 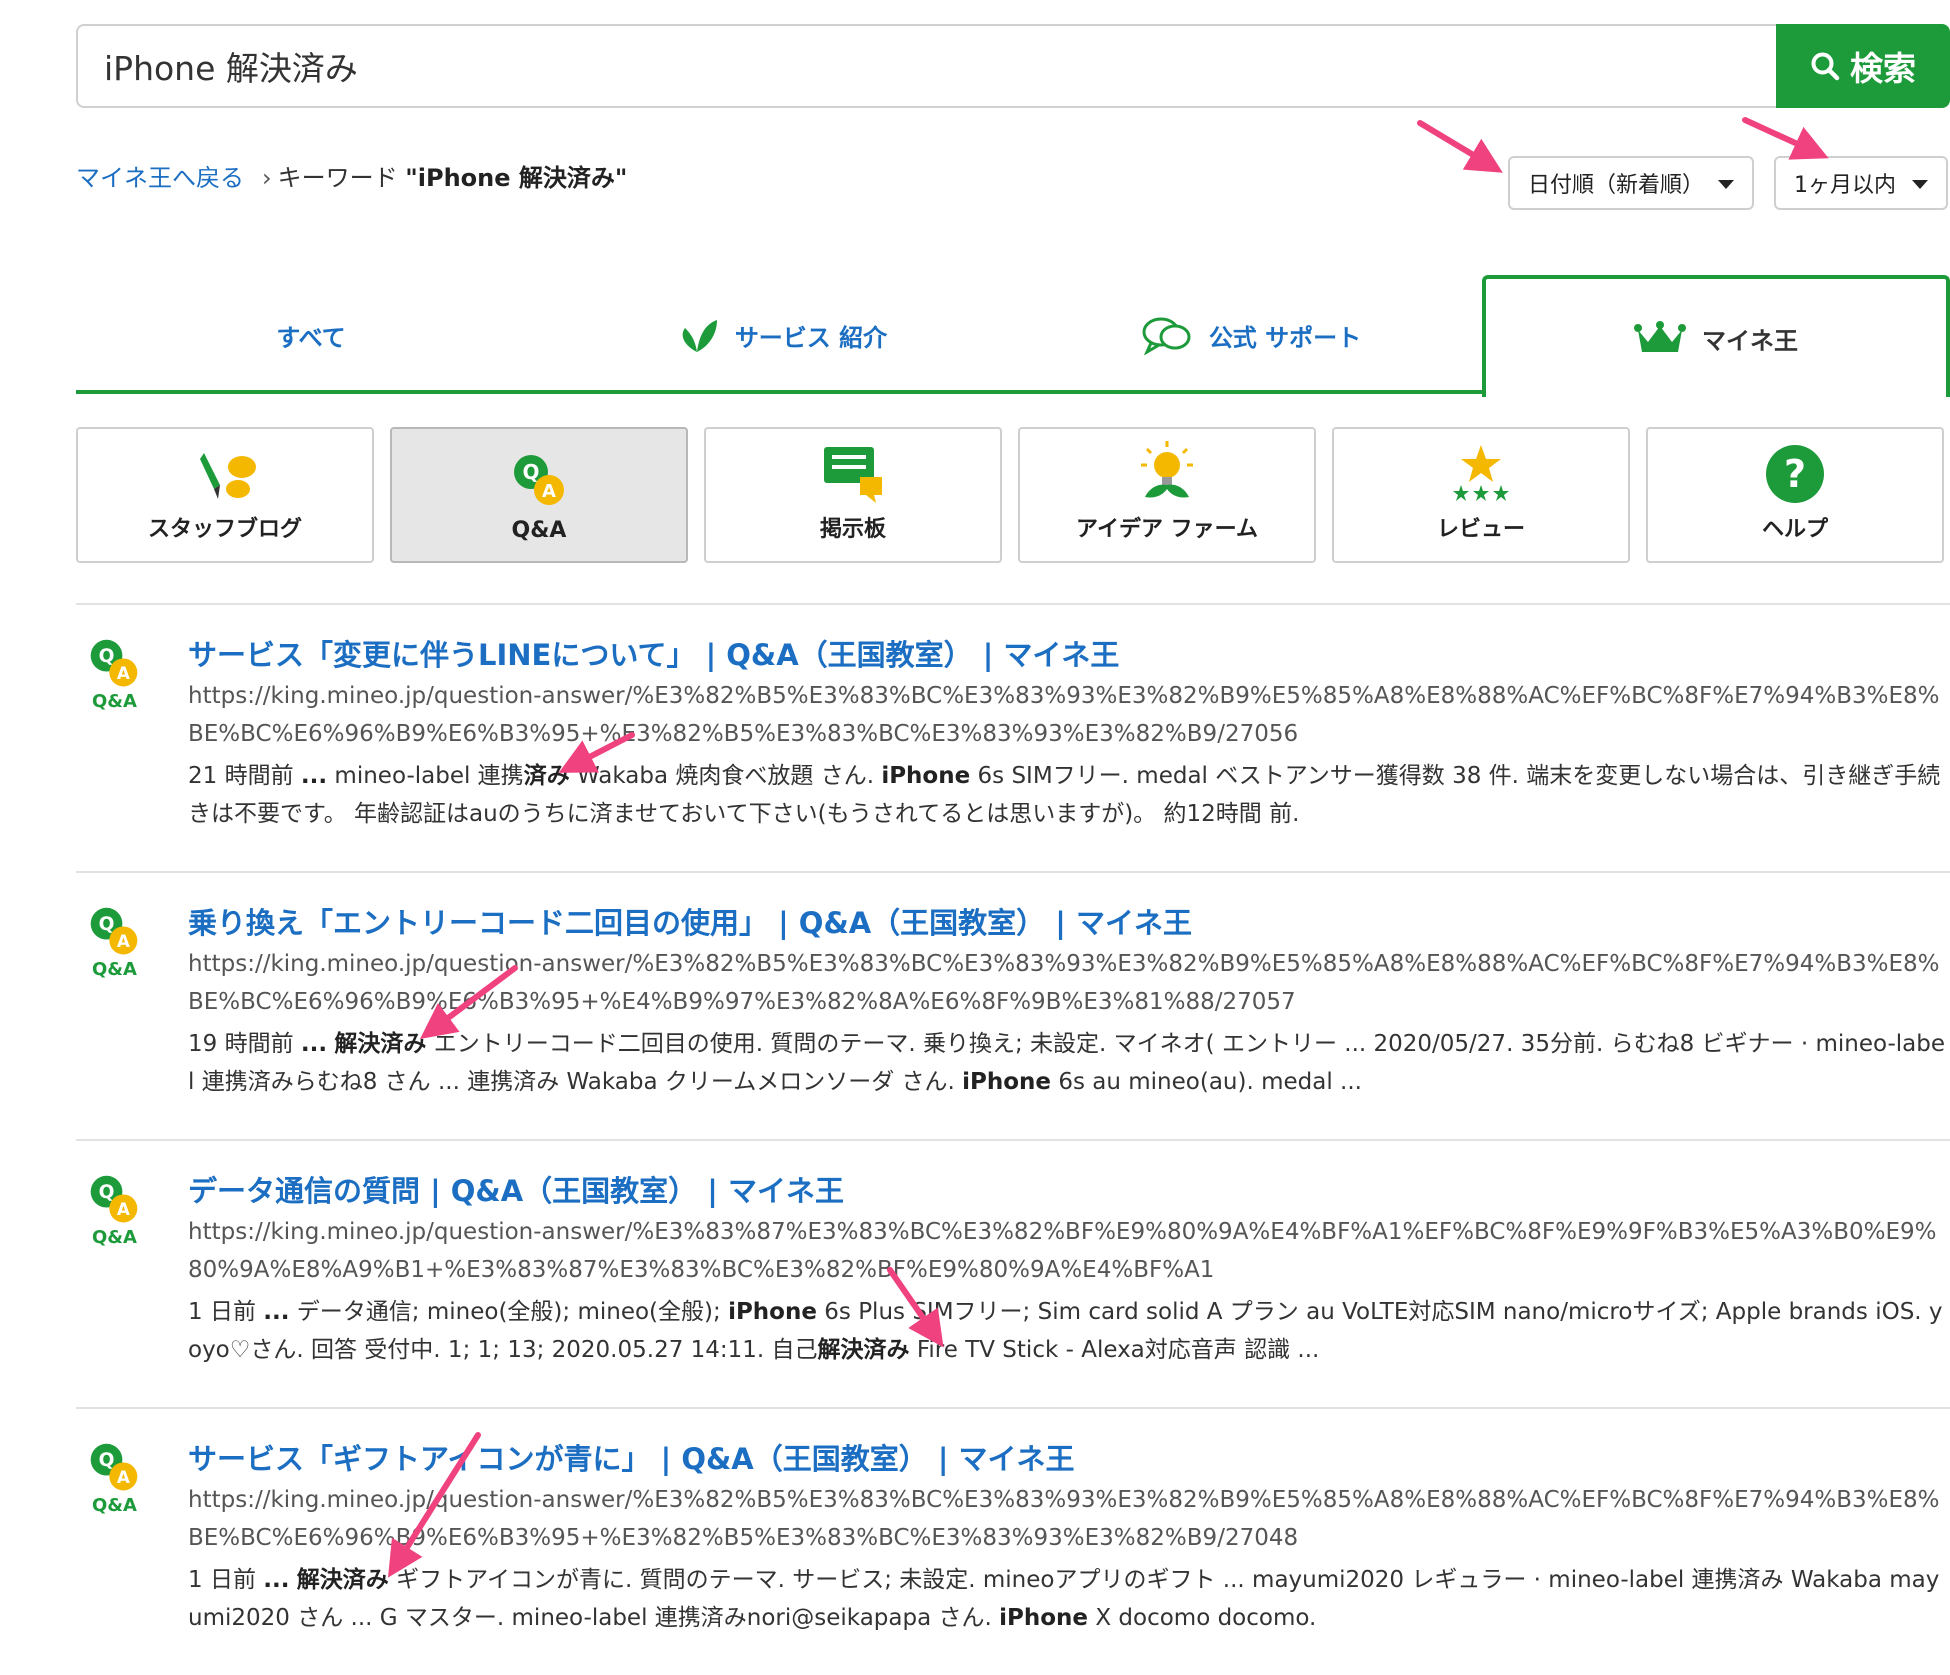 What do you see at coordinates (546, 776) in the screenshot?
I see `snippet-highlight: 済み` at bounding box center [546, 776].